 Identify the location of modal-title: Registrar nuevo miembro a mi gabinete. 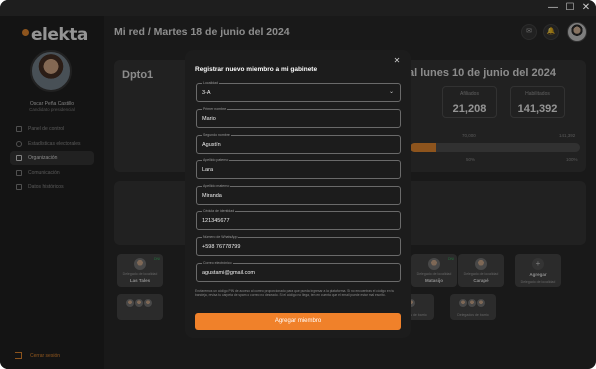
(256, 69).